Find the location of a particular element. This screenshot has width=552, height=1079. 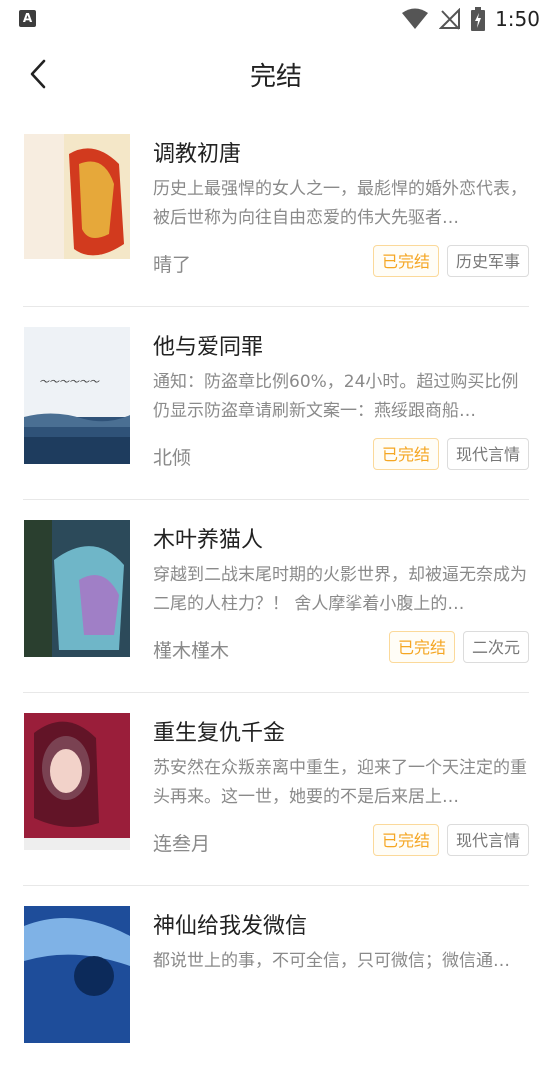

app-header: 完结 is located at coordinates (276, 76).